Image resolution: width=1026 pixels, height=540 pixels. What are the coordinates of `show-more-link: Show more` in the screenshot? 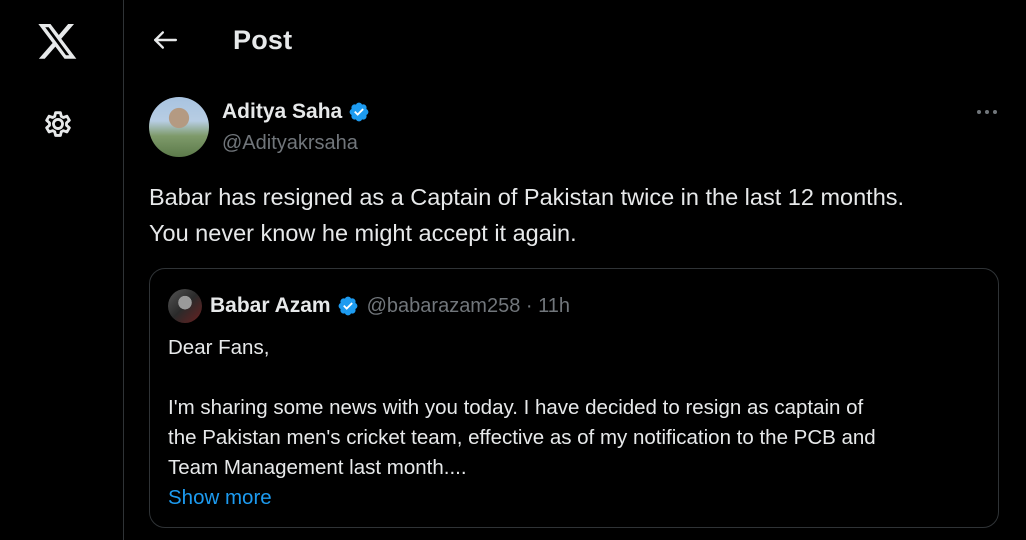 It's located at (220, 498).